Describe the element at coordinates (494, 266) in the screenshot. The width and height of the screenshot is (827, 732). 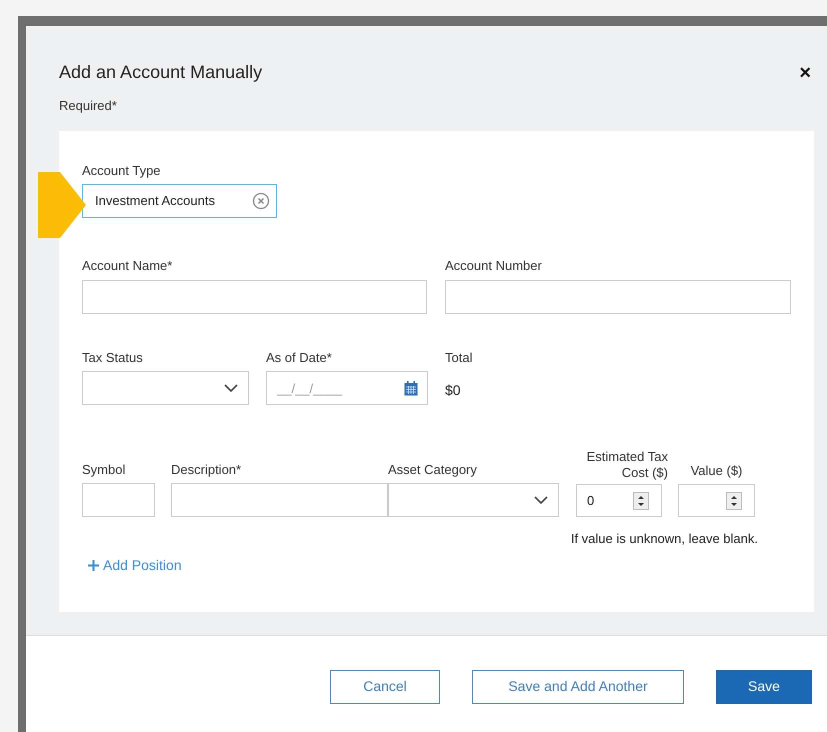
I see `field-label: Account Number` at that location.